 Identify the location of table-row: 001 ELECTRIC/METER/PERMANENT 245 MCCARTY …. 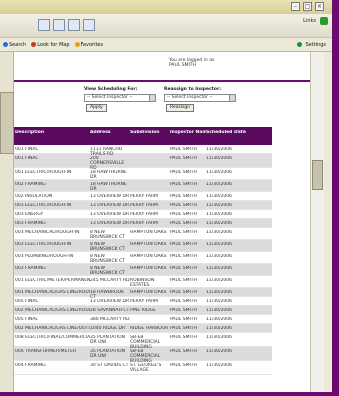
(143, 282).